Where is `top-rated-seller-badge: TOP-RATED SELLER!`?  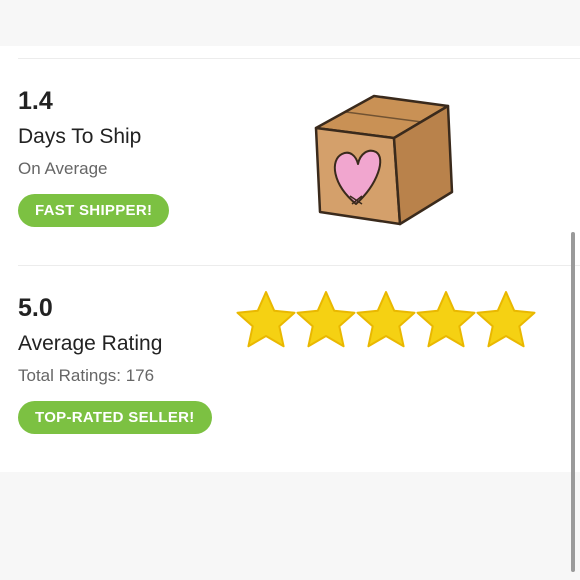
top-rated-seller-badge: TOP-RATED SELLER! is located at coordinates (115, 417).